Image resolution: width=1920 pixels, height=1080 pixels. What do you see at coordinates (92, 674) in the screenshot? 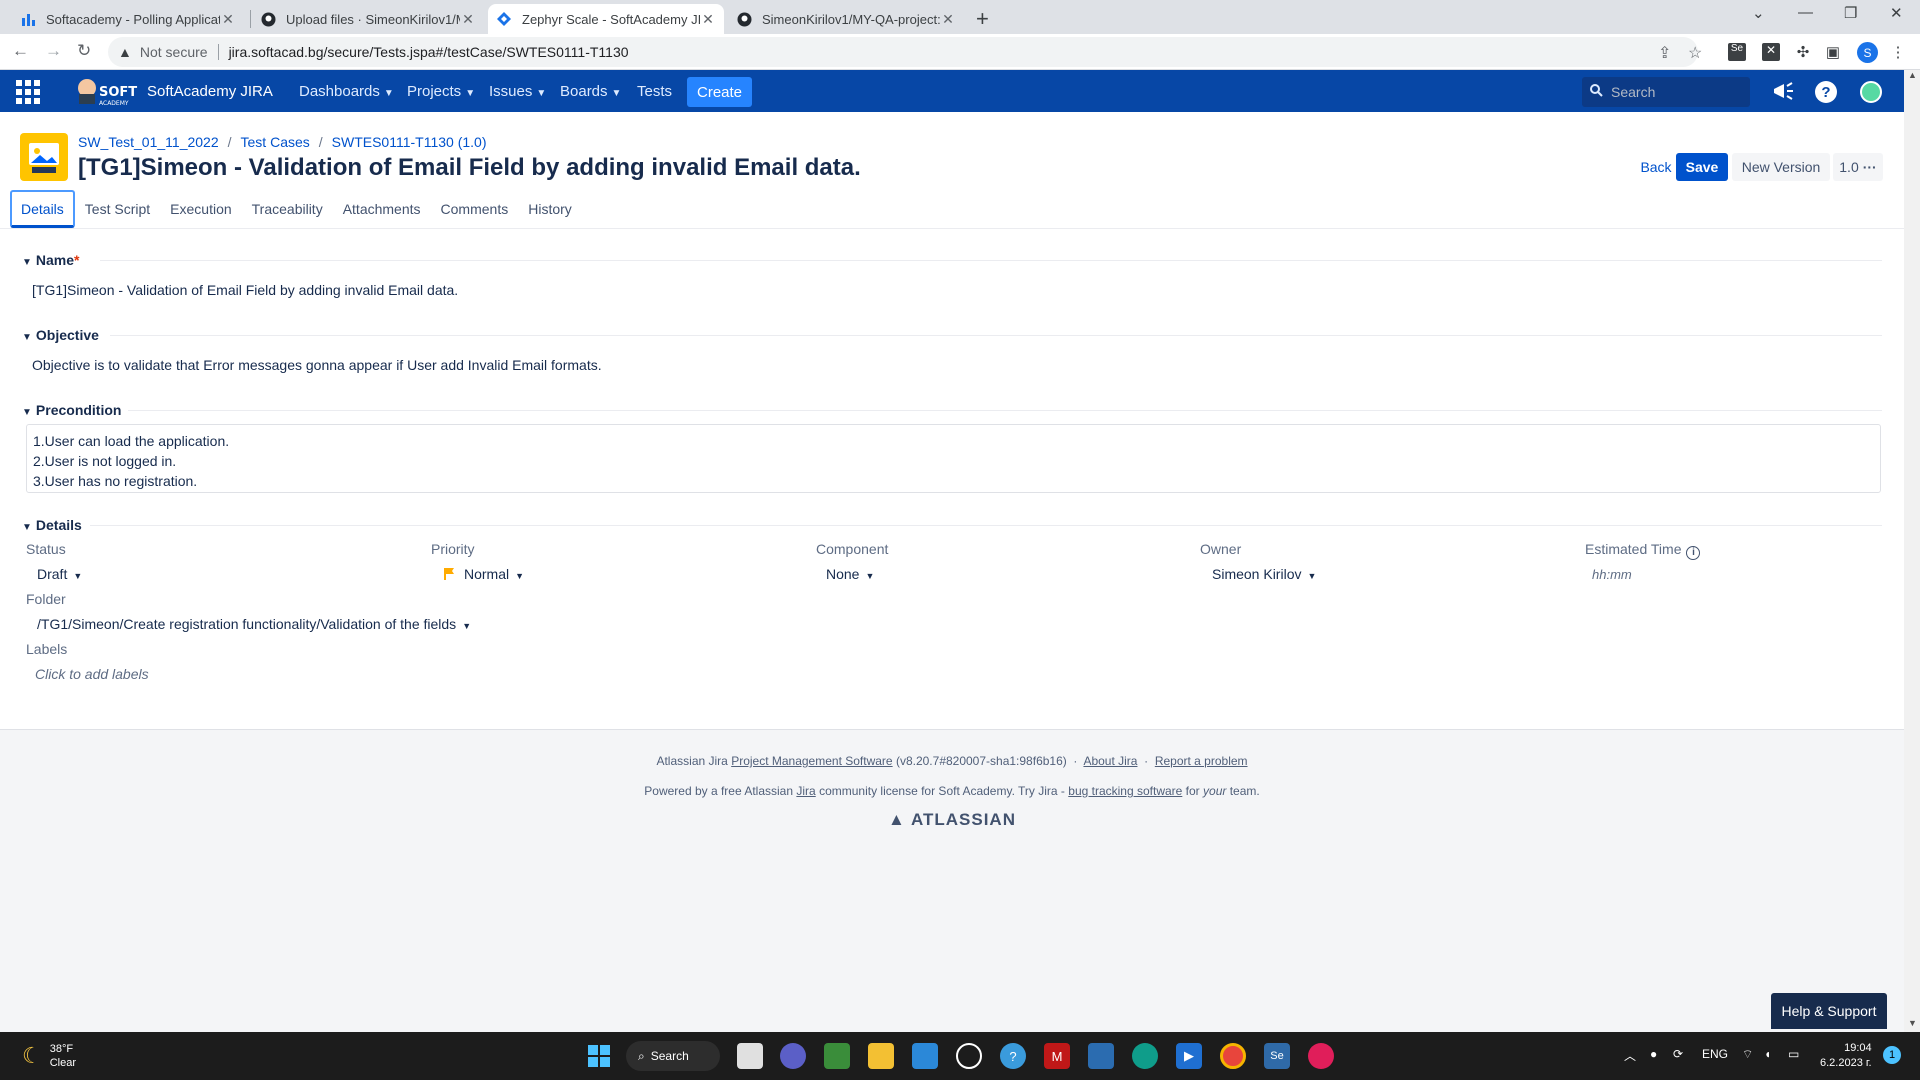
I see `labels-input: Click to add labels` at bounding box center [92, 674].